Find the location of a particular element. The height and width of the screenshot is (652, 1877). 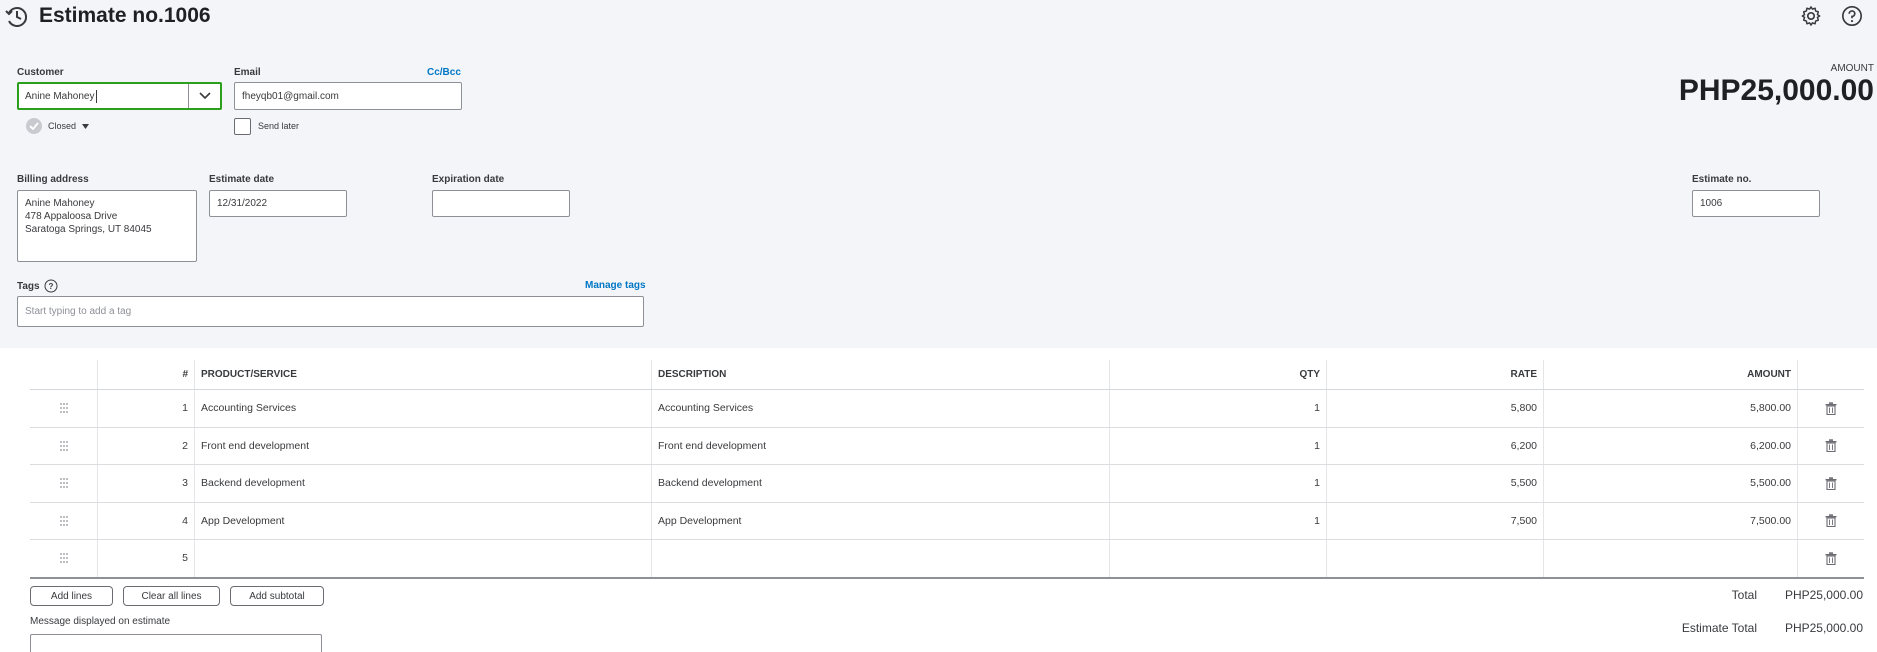

estimate-no-field: 1006 is located at coordinates (1756, 203).